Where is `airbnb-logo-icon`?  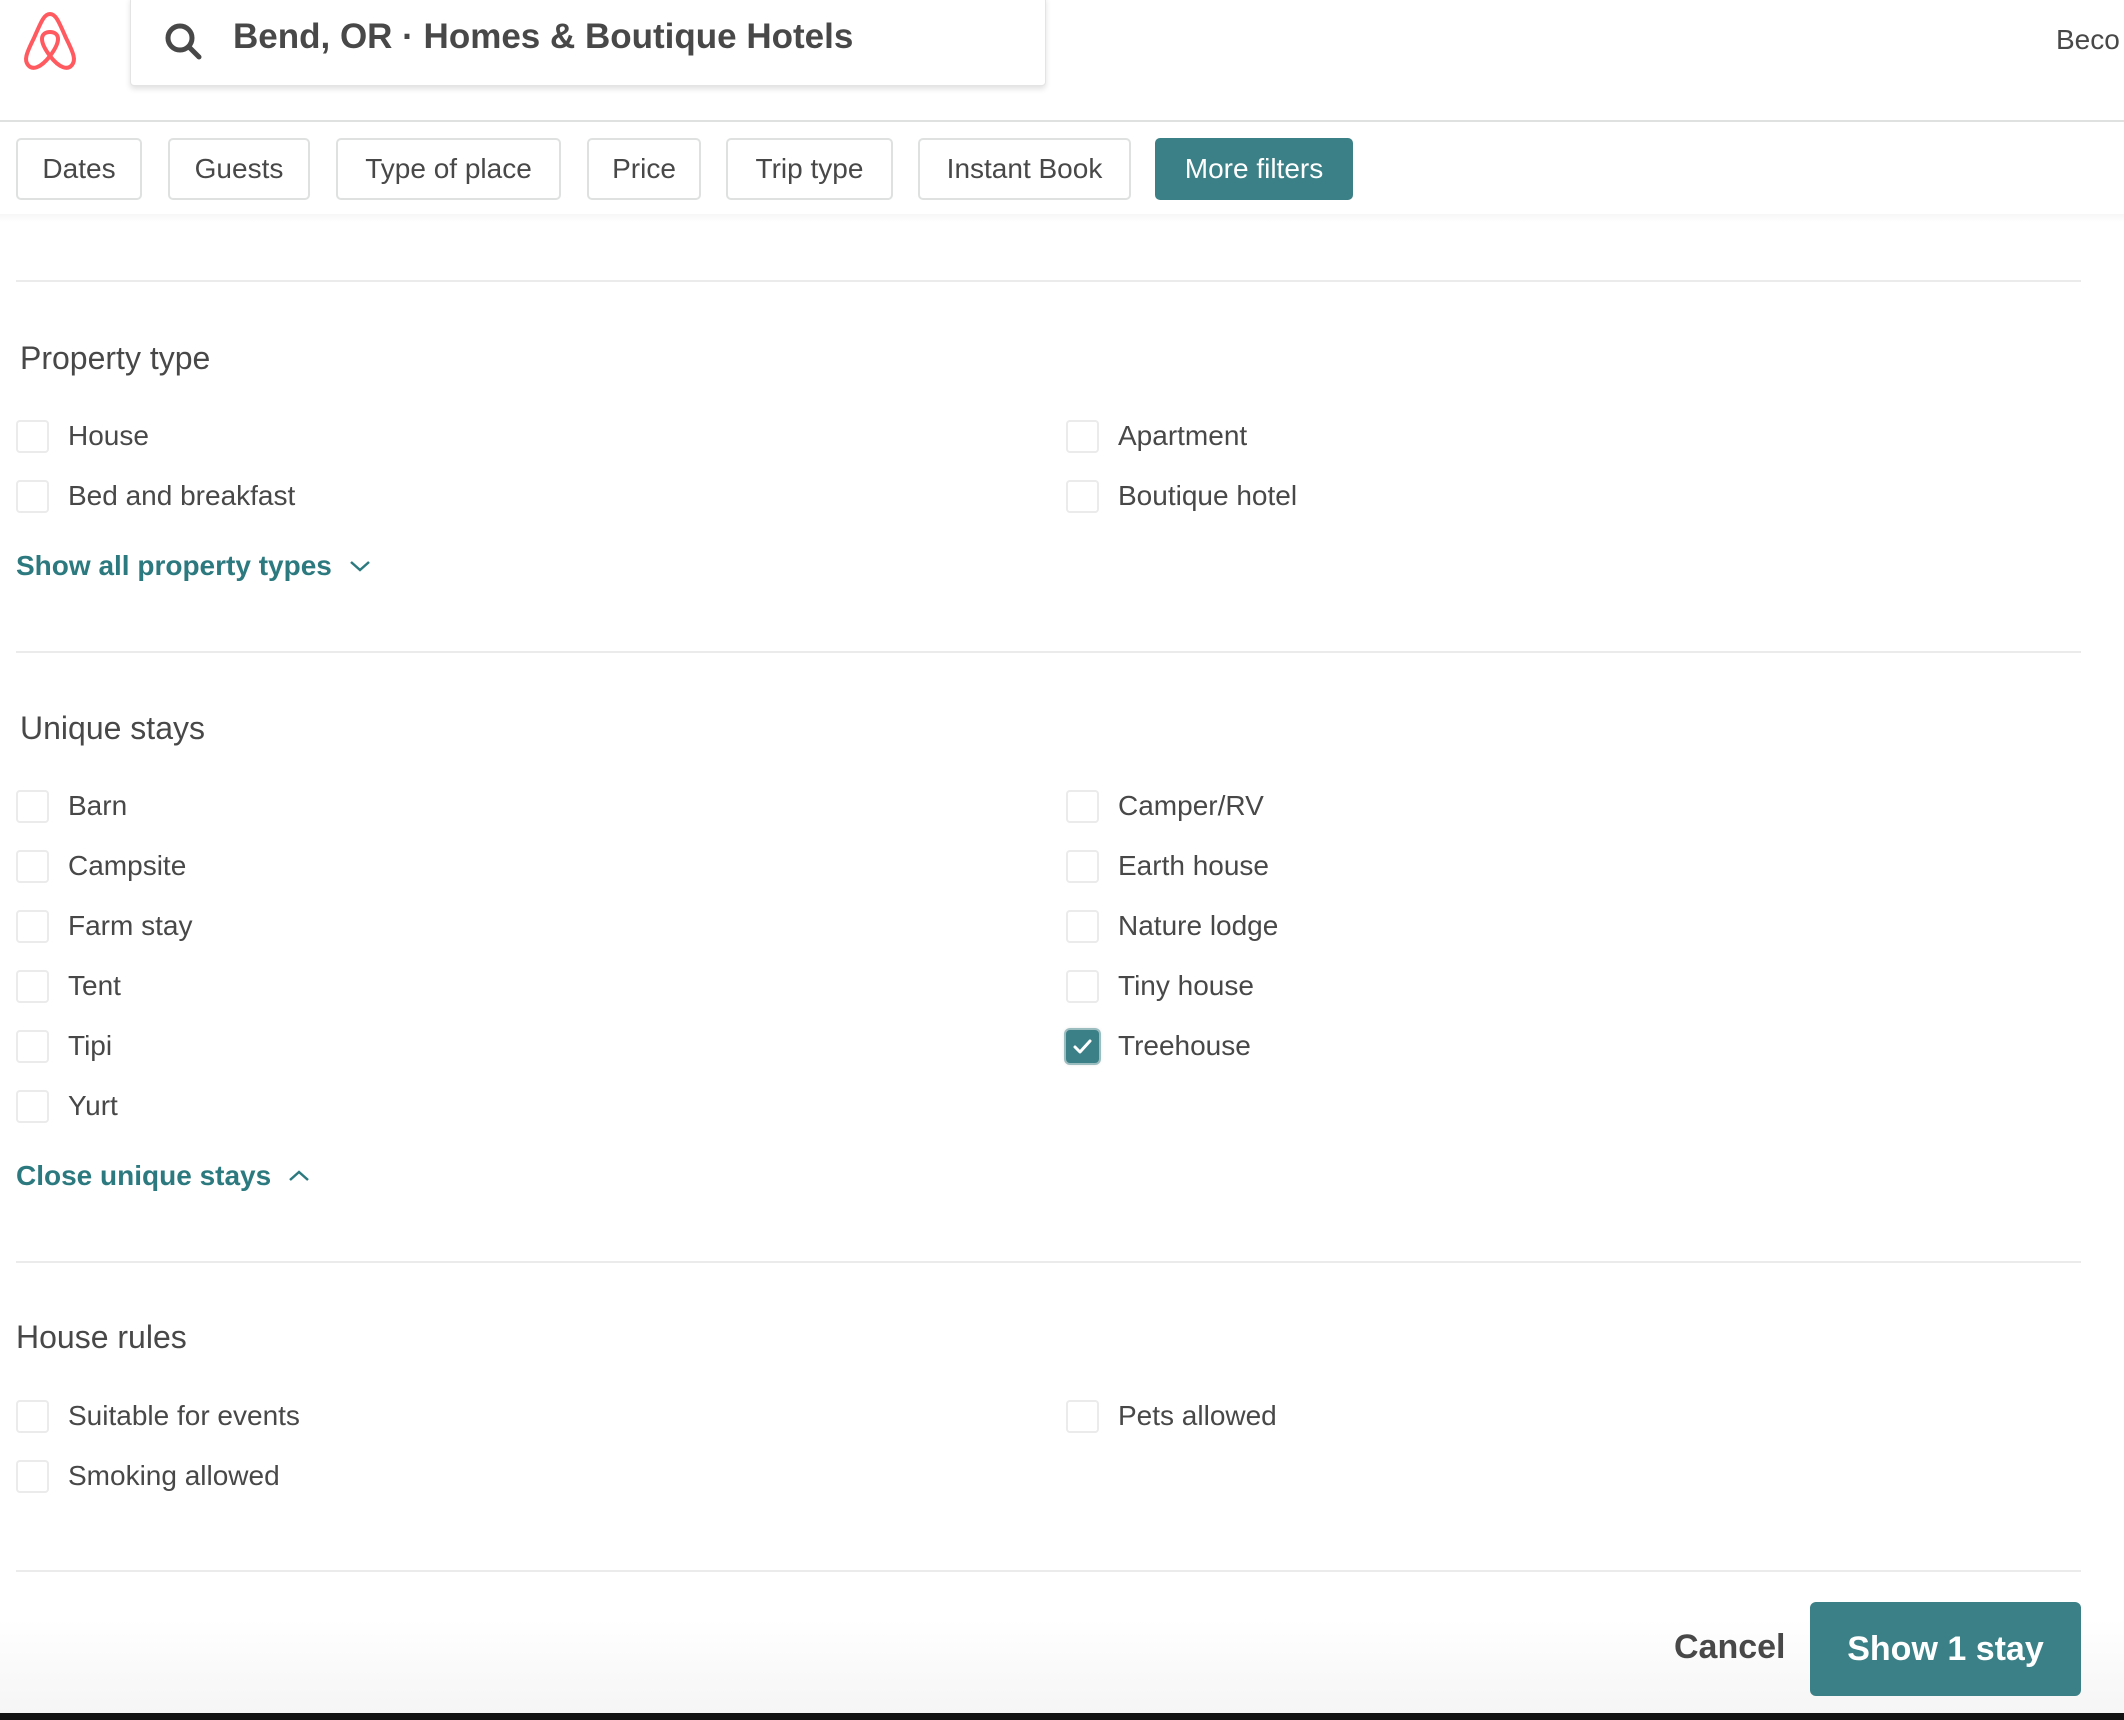
airbnb-logo-icon is located at coordinates (50, 41).